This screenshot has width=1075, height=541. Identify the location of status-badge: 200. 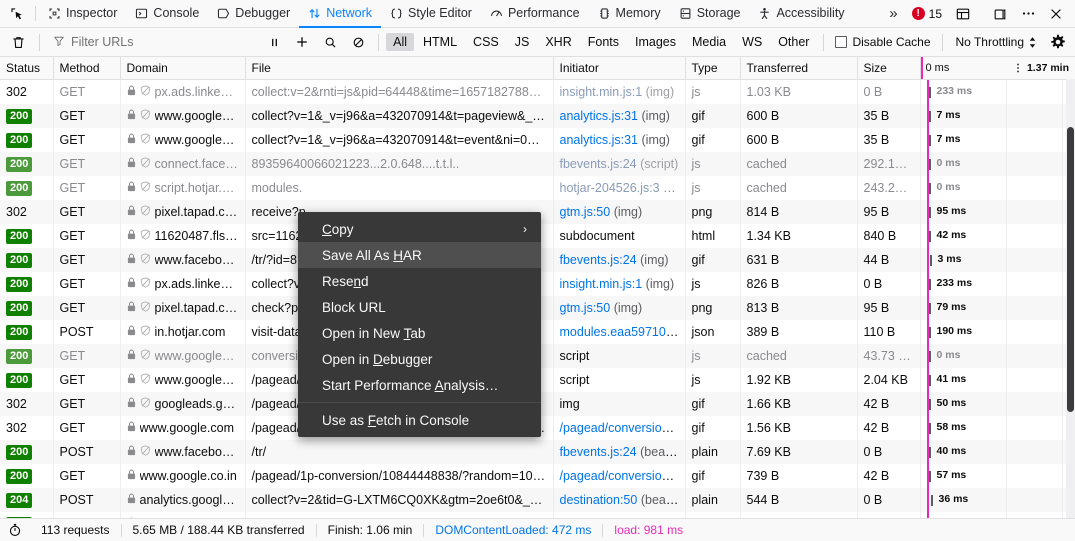
(19, 260).